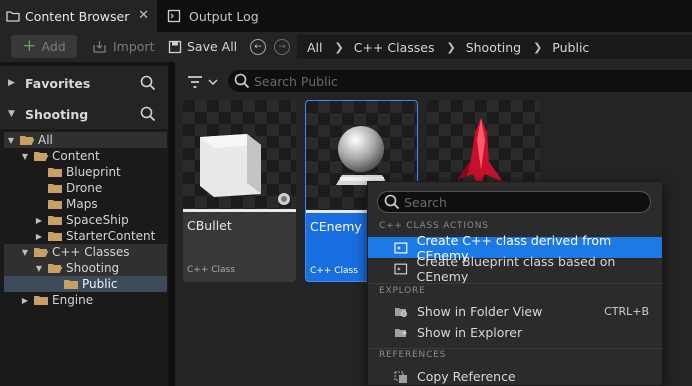 This screenshot has height=386, width=692. What do you see at coordinates (57, 114) in the screenshot?
I see `project-label: Shooting` at bounding box center [57, 114].